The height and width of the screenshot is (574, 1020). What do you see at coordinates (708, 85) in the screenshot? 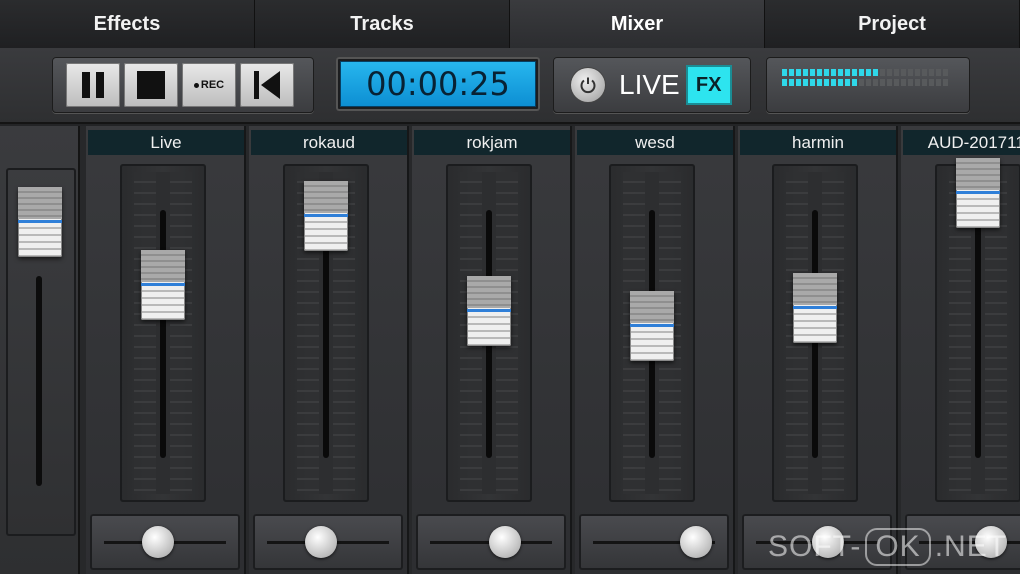
I see `fx-button: FX` at bounding box center [708, 85].